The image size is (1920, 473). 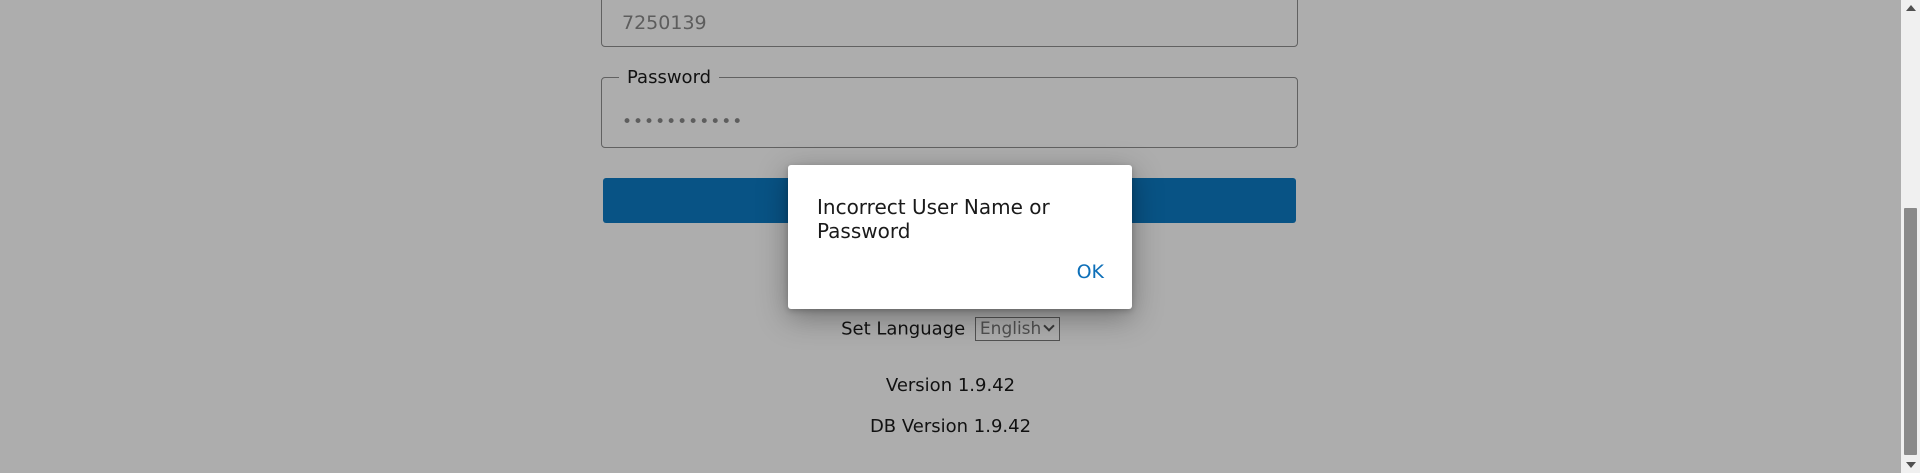 What do you see at coordinates (1090, 272) in the screenshot?
I see `ok-button: OK` at bounding box center [1090, 272].